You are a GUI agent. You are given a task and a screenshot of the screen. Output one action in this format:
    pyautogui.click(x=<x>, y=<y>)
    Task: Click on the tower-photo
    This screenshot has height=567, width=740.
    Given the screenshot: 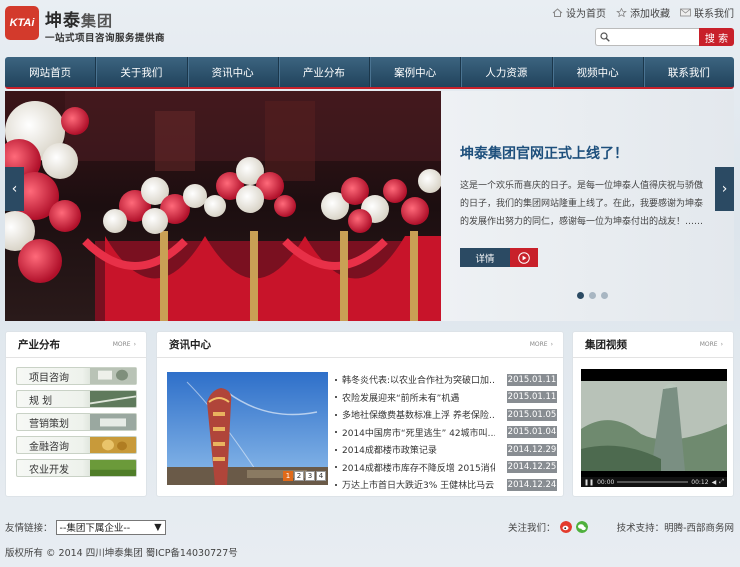 What is the action you would take?
    pyautogui.click(x=247, y=428)
    